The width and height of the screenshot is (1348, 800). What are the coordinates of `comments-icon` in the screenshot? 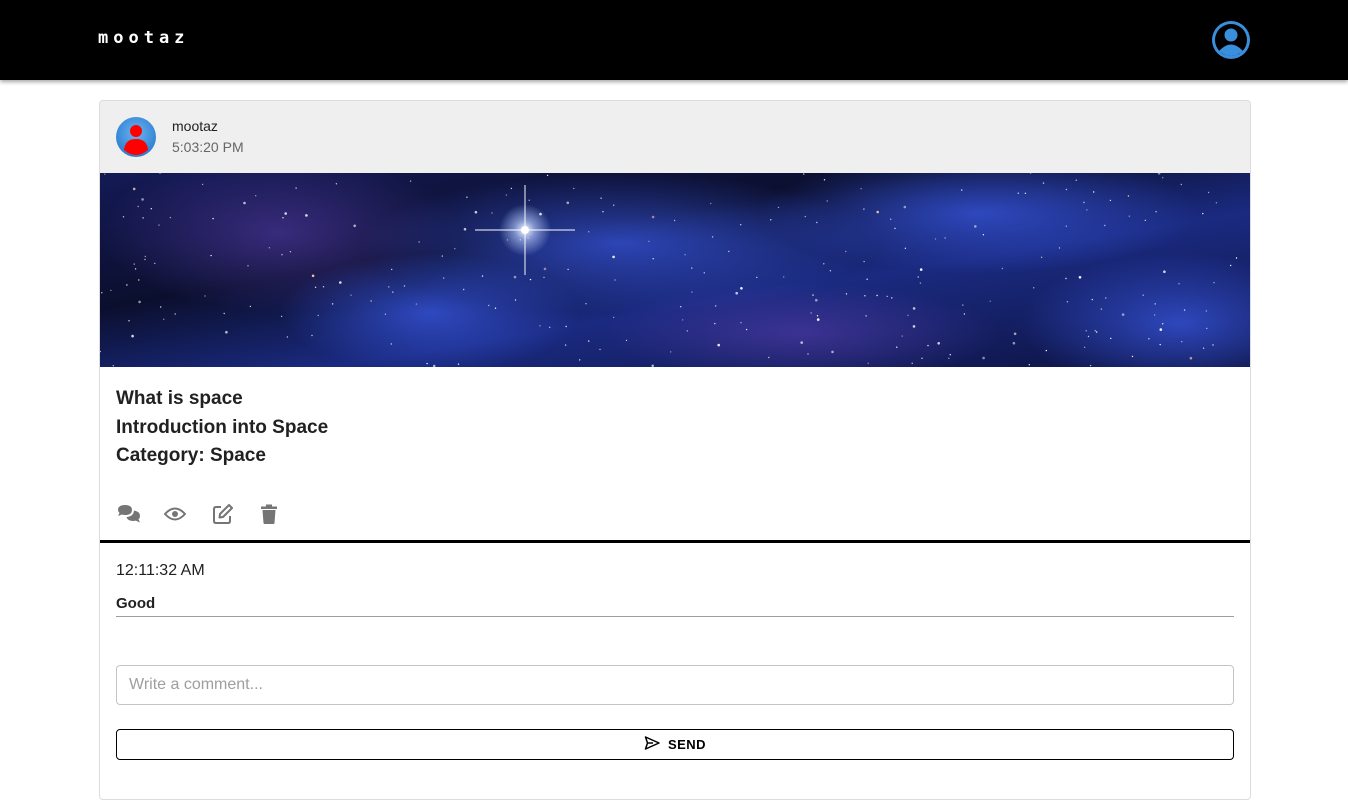 It's located at (140, 514).